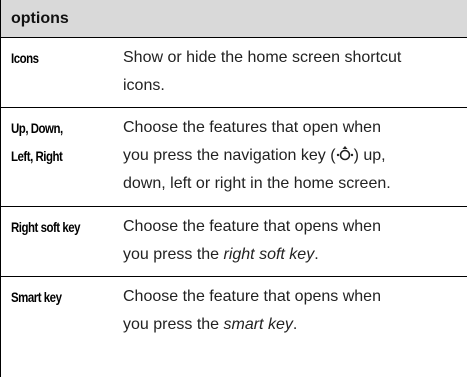 This screenshot has height=377, width=467. I want to click on term-right-soft-key: Right soft key, so click(46, 227).